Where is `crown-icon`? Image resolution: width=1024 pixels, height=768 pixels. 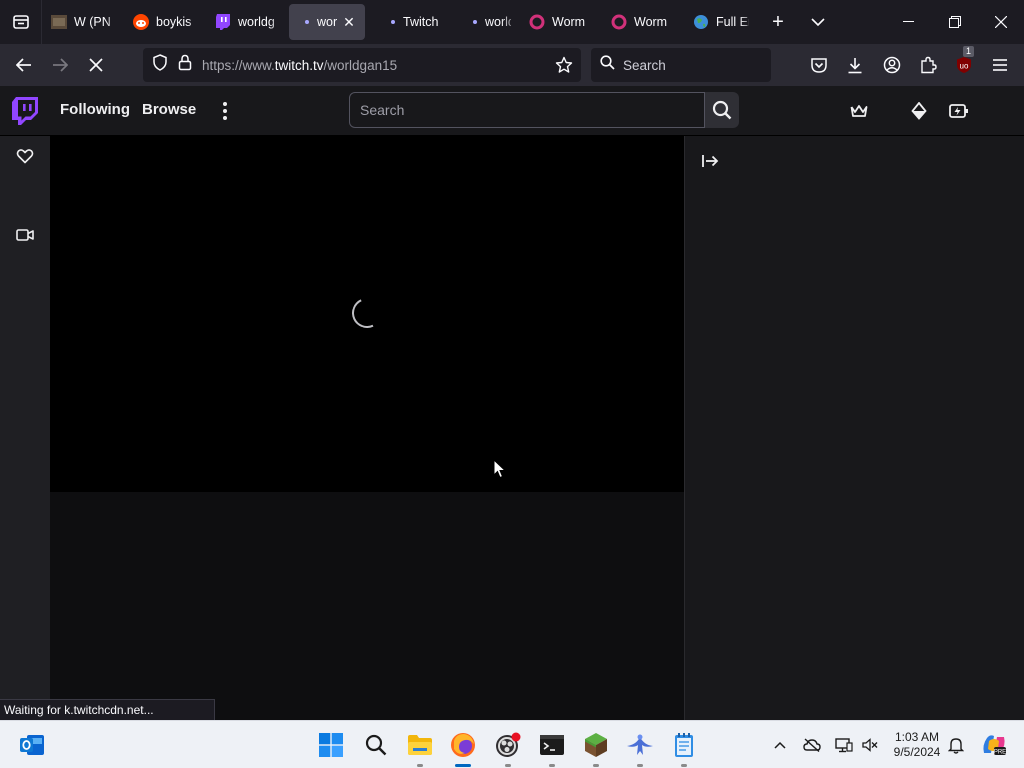
crown-icon is located at coordinates (859, 111).